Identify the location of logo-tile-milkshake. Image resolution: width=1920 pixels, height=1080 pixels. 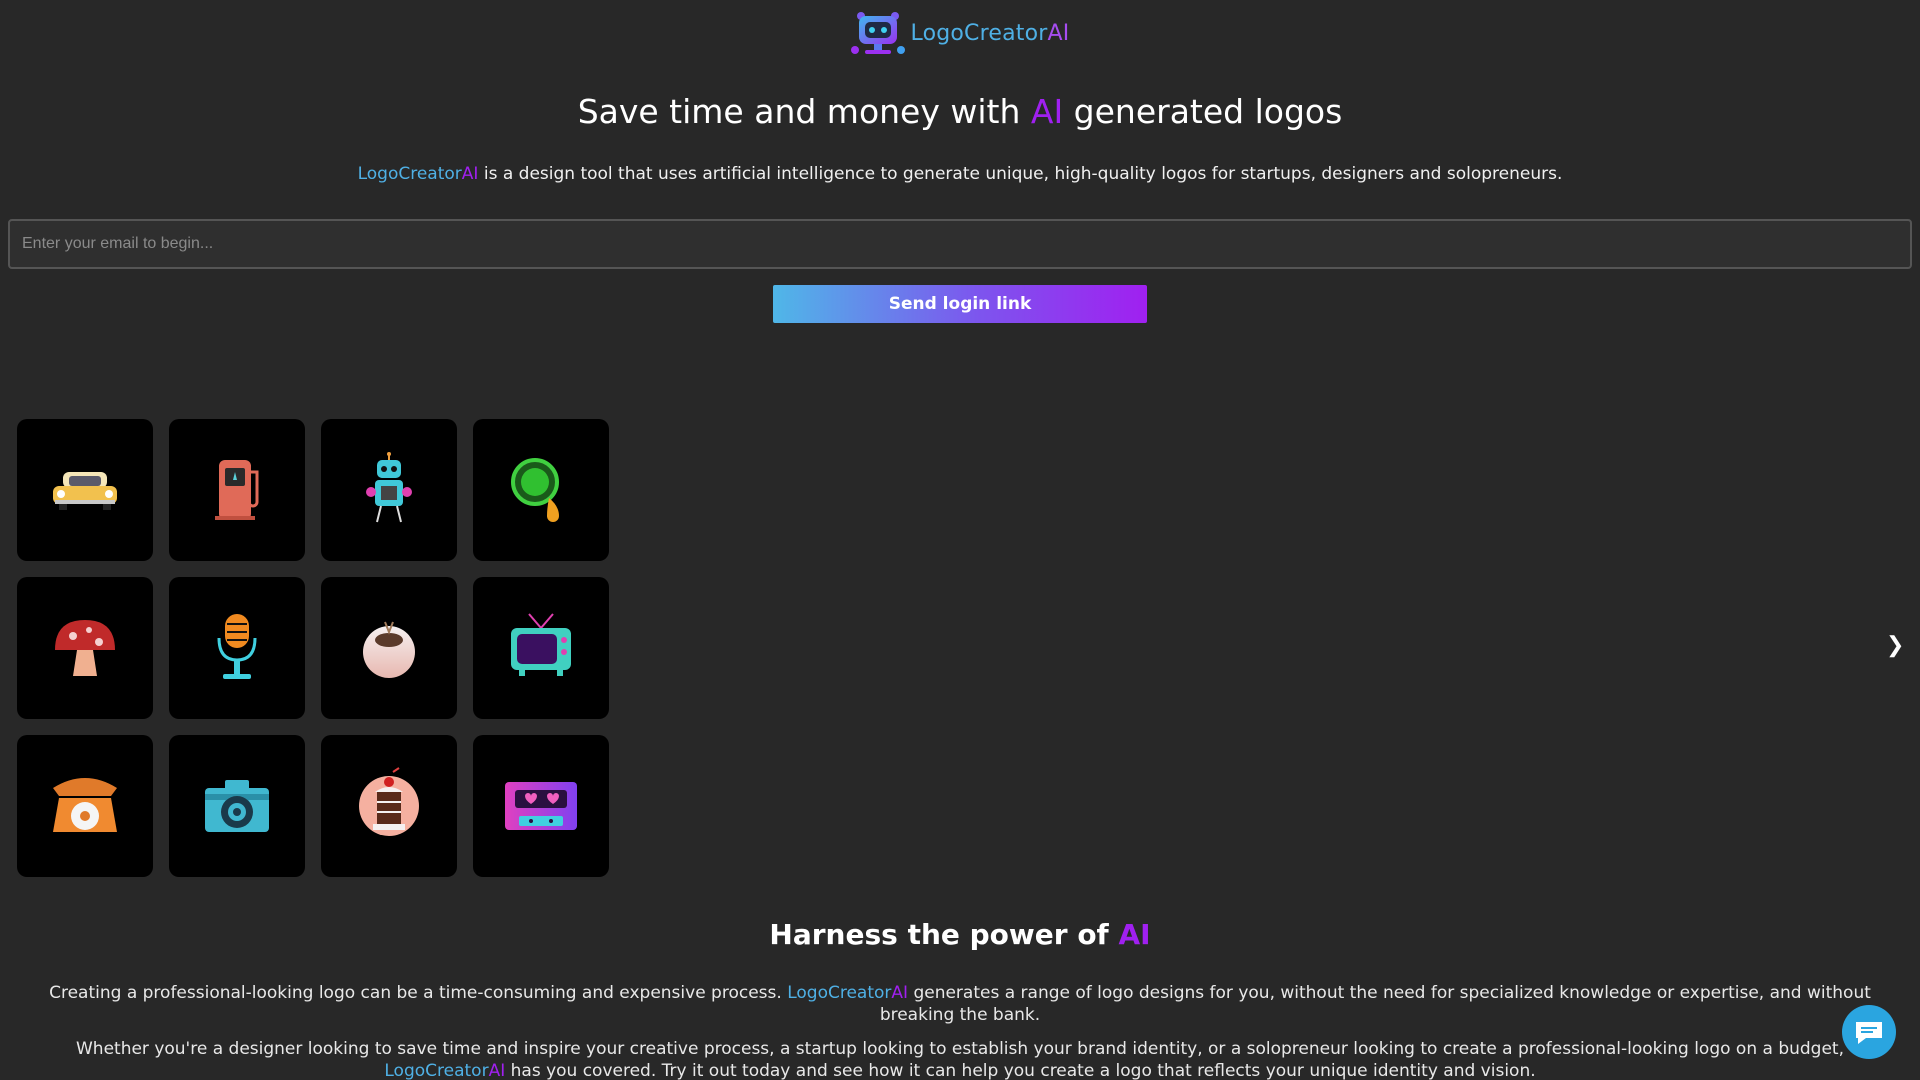
(389, 806).